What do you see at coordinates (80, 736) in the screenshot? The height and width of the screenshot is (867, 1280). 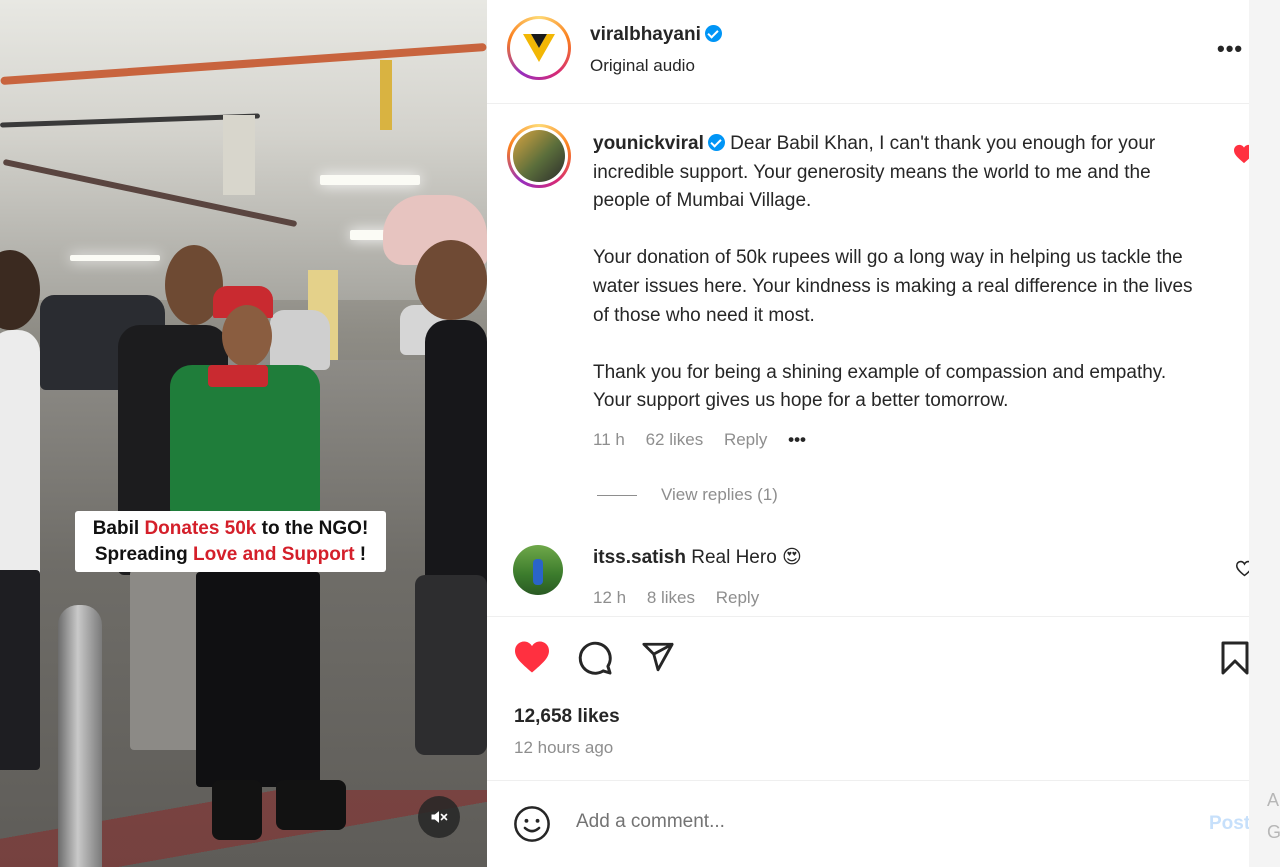 I see `video-bollard` at bounding box center [80, 736].